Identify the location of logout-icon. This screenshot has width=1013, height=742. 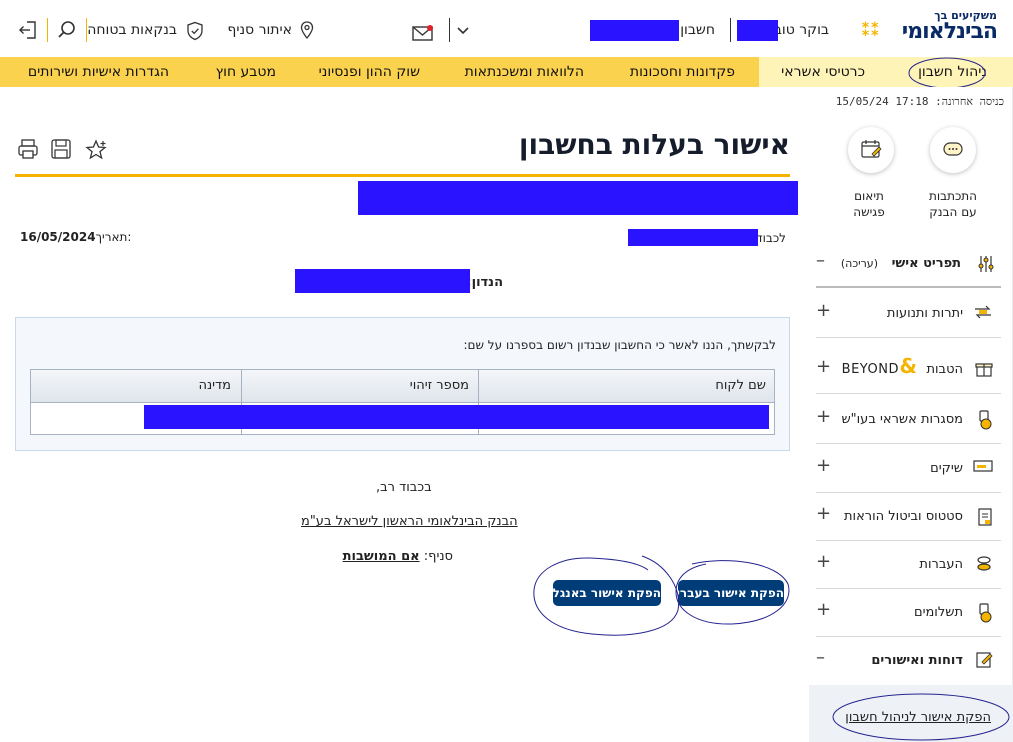
(28, 30).